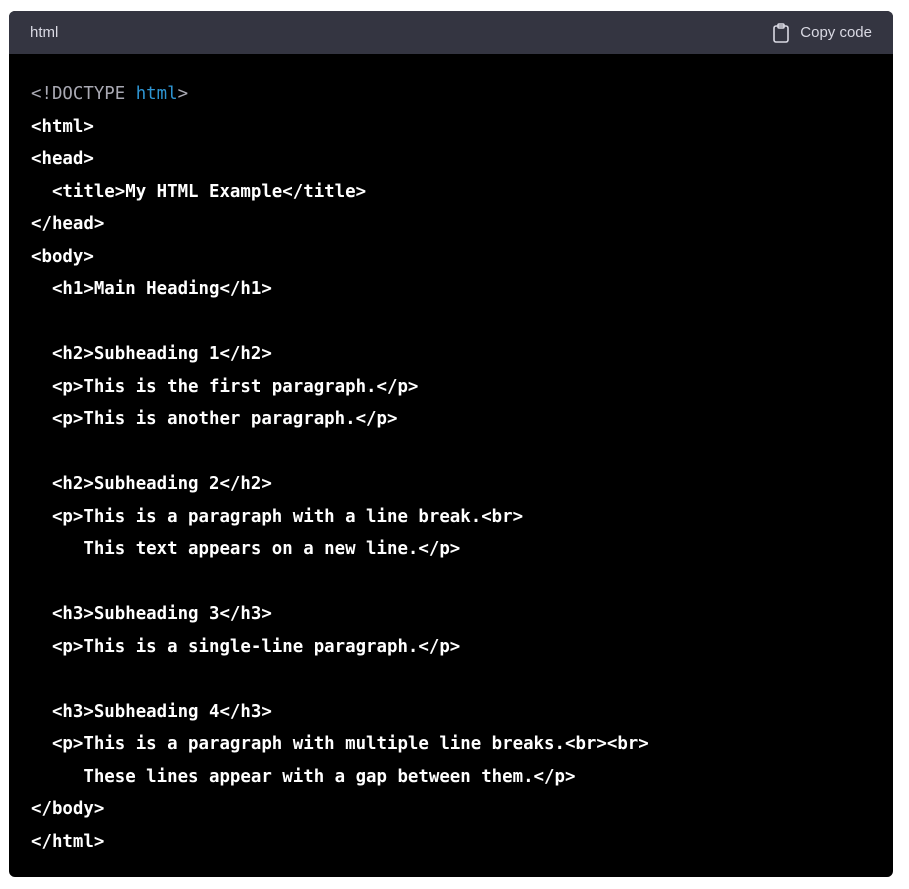  Describe the element at coordinates (462, 94) in the screenshot. I see `code-line-doctype: <!DOCTYPE html>` at that location.